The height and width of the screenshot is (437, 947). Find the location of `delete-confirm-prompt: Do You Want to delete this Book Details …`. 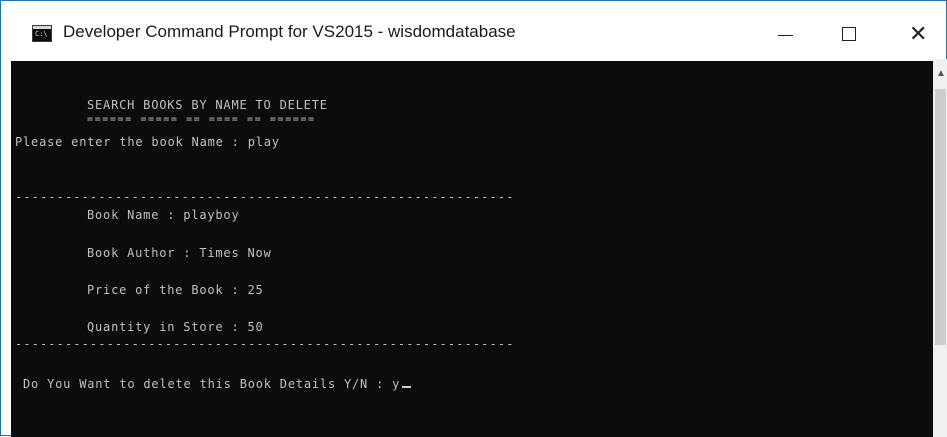

delete-confirm-prompt: Do You Want to delete this Book Details … is located at coordinates (213, 384).